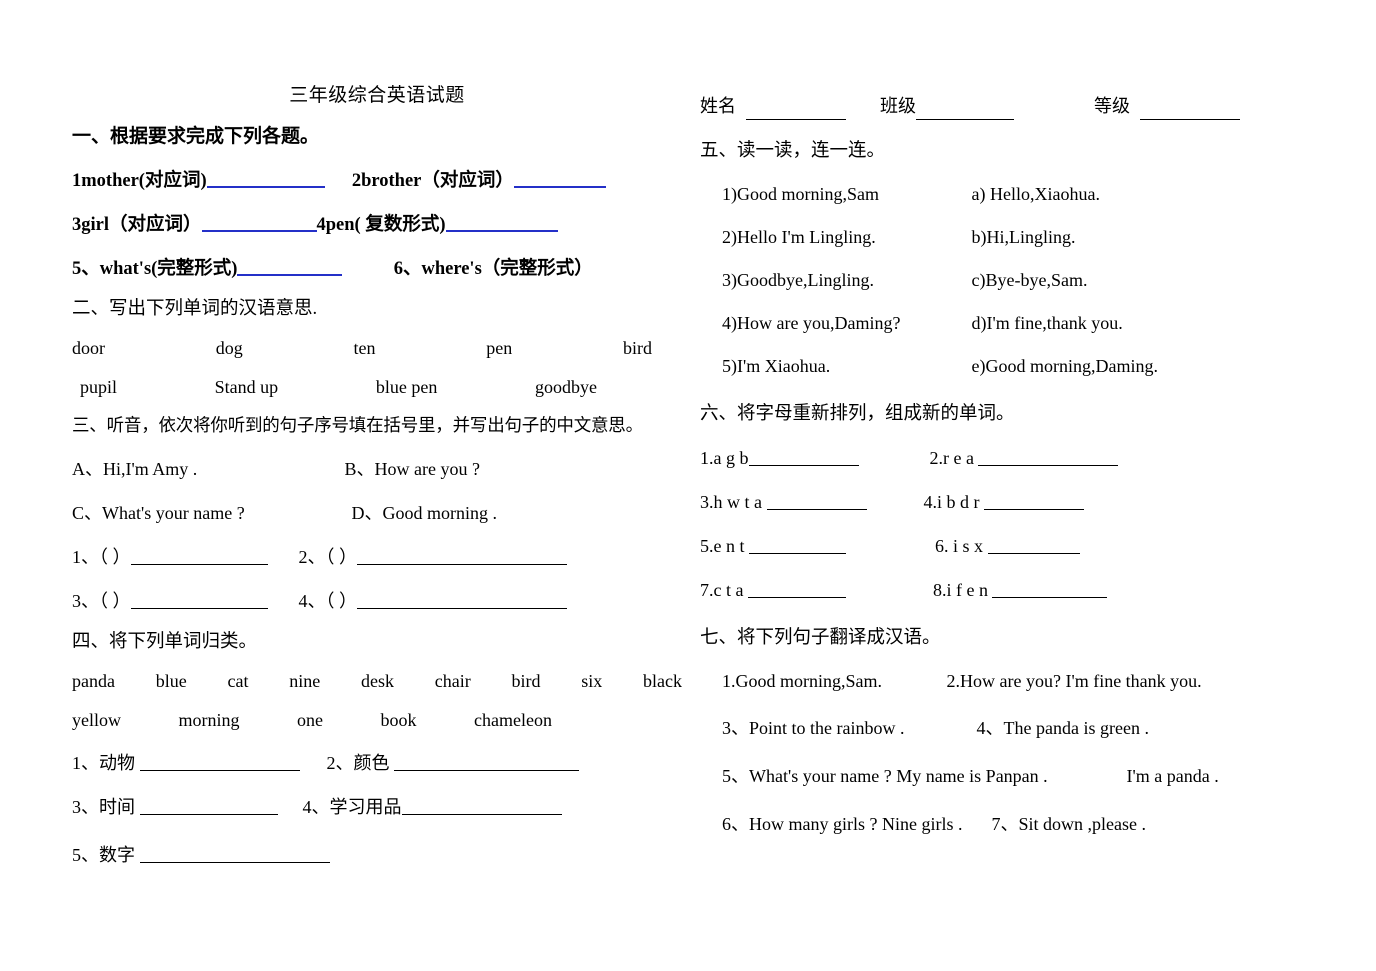 The image size is (1376, 971). What do you see at coordinates (1030, 280) in the screenshot?
I see `section5-right-item: c)Bye-bye,Sam.` at bounding box center [1030, 280].